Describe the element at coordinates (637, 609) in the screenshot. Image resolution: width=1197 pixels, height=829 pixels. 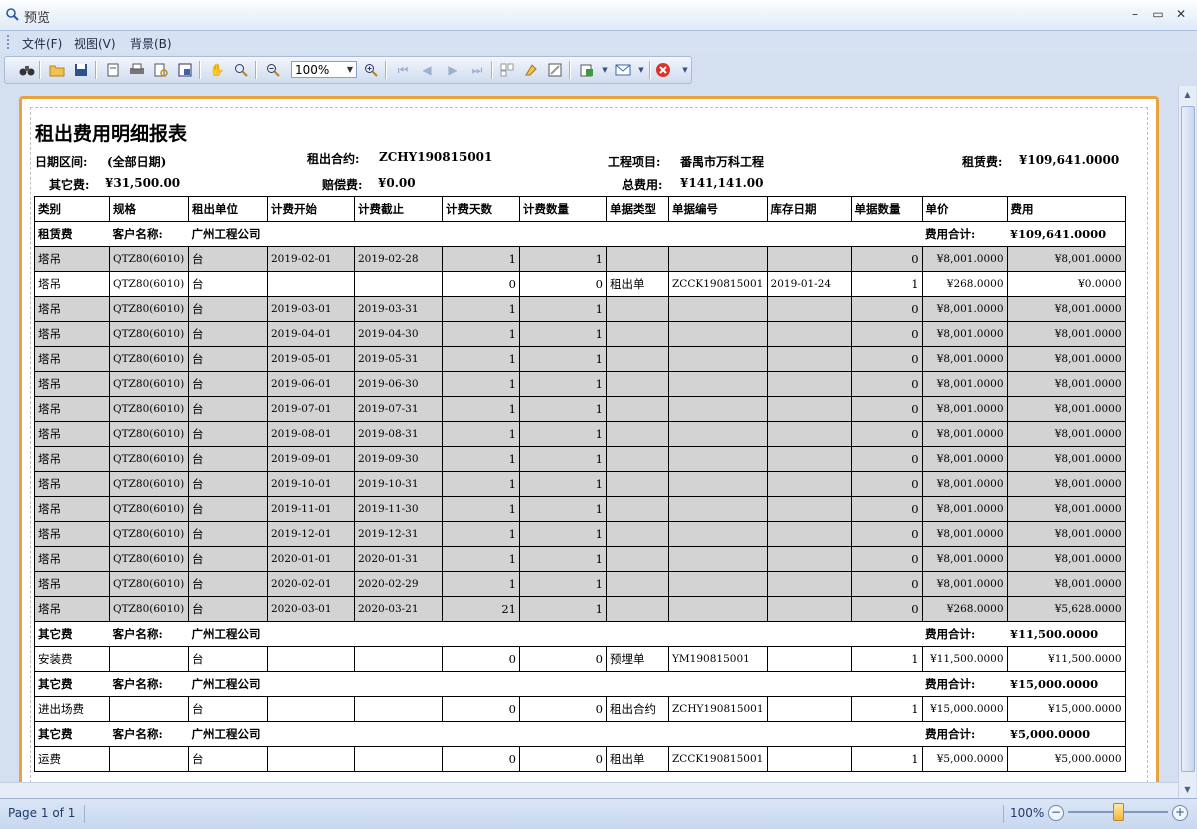
I see `cell-doc-type` at that location.